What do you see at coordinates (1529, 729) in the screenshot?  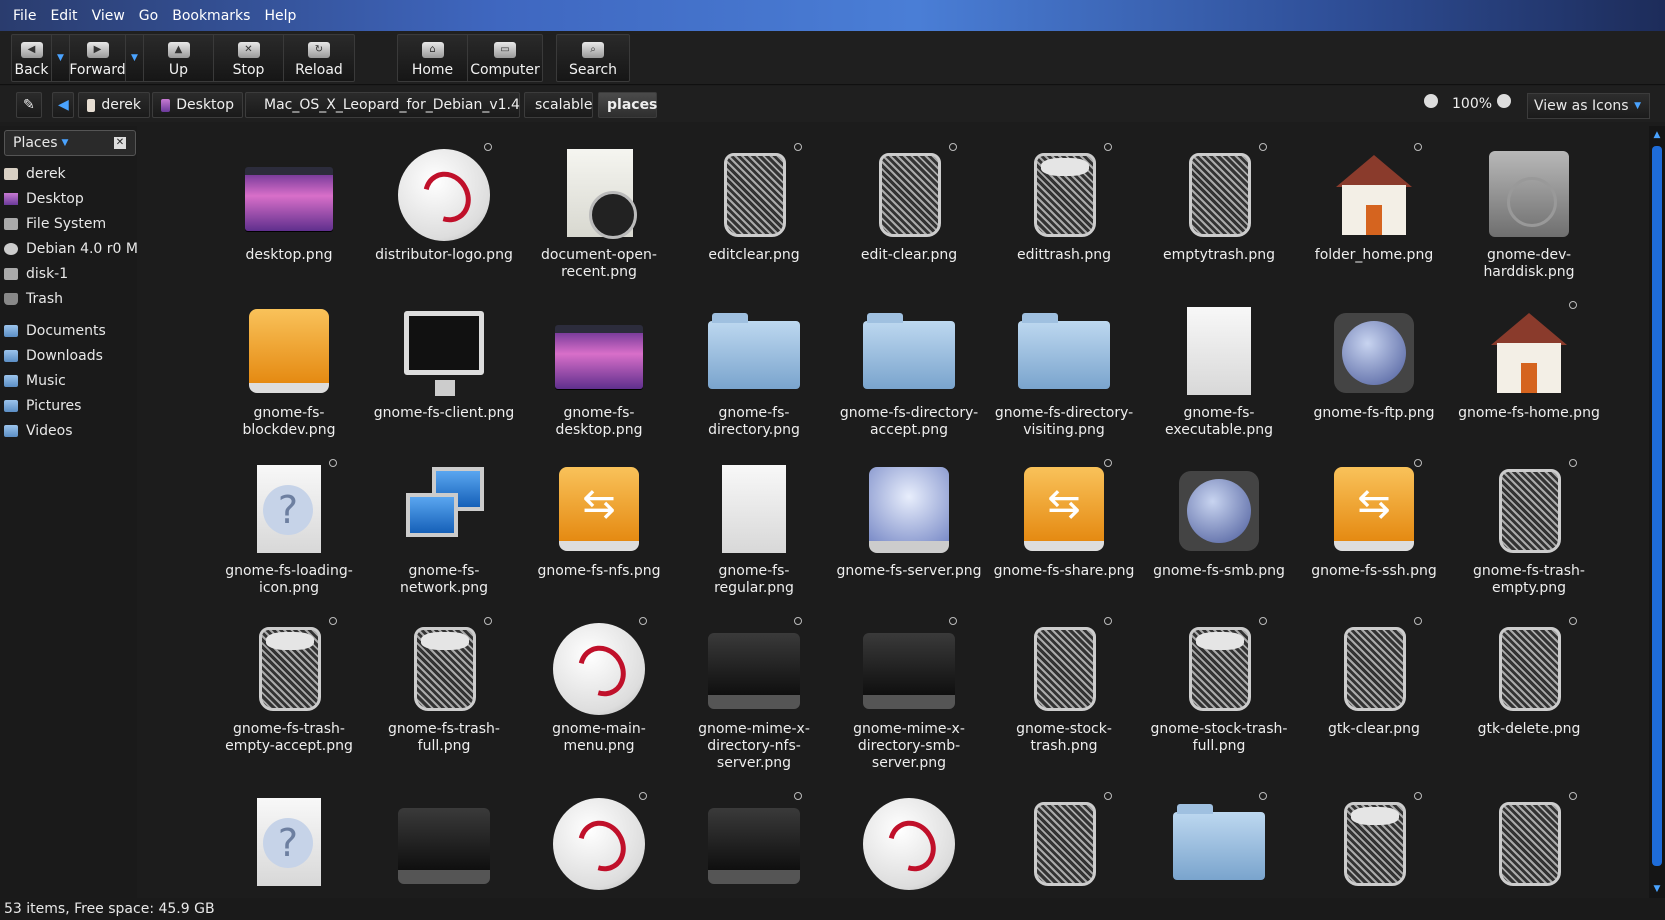 I see `file-label: gtk-delete.png` at bounding box center [1529, 729].